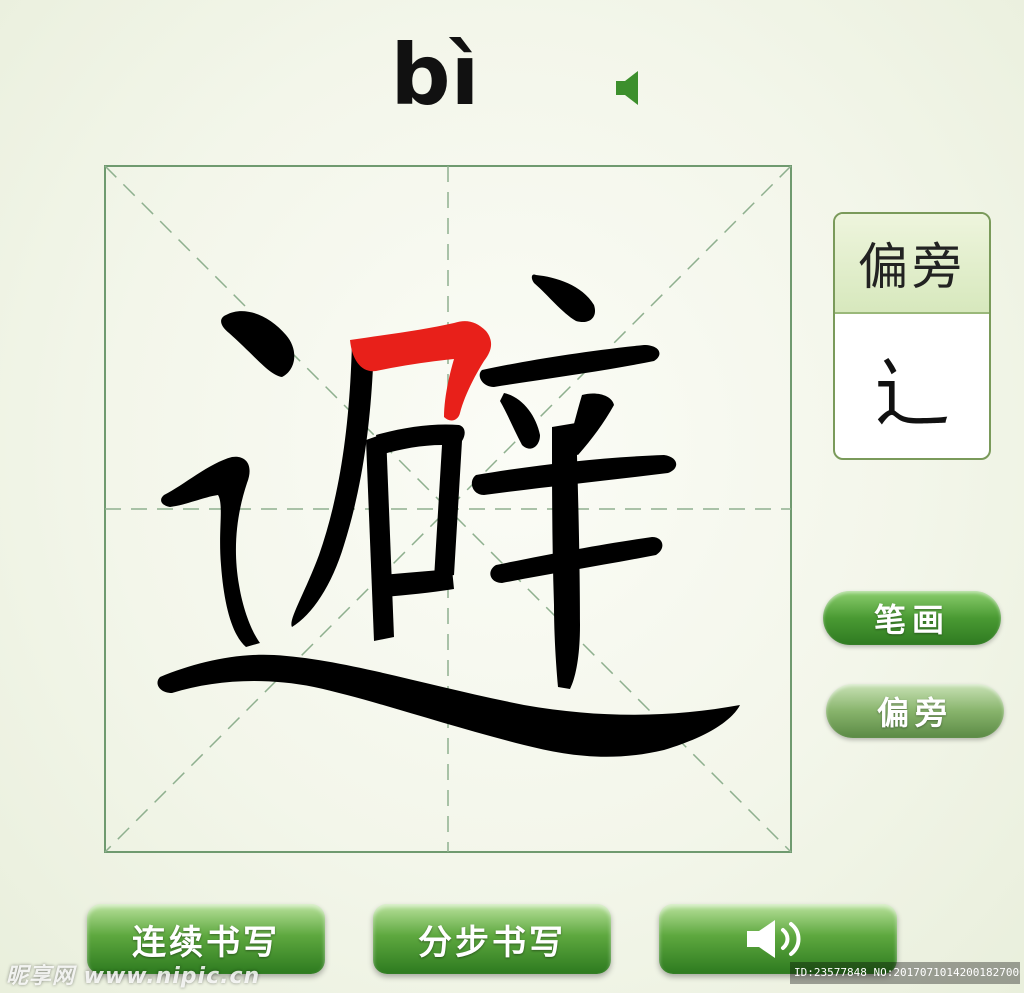  What do you see at coordinates (492, 939) in the screenshot?
I see `step-writing-button: 分步书写` at bounding box center [492, 939].